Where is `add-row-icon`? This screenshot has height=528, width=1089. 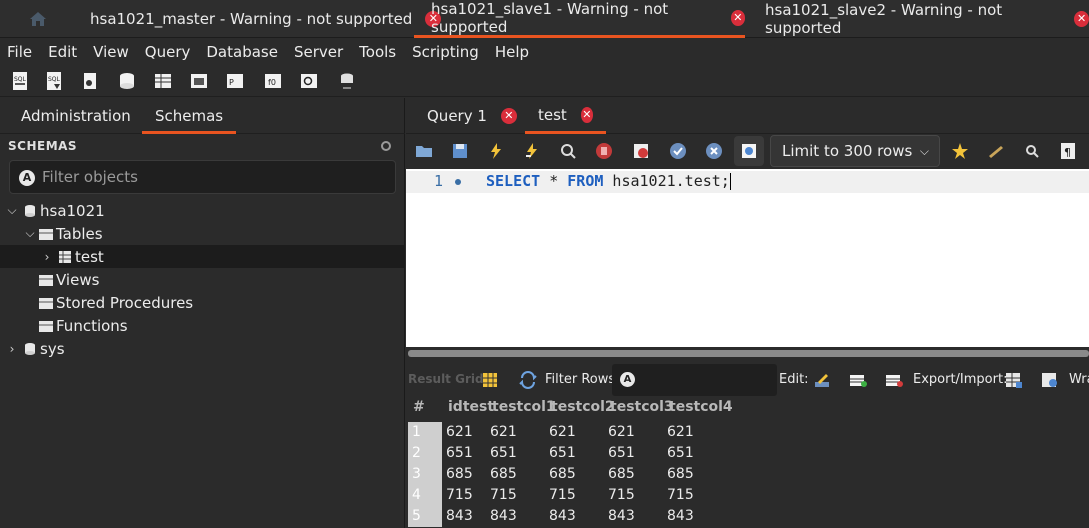 add-row-icon is located at coordinates (858, 380).